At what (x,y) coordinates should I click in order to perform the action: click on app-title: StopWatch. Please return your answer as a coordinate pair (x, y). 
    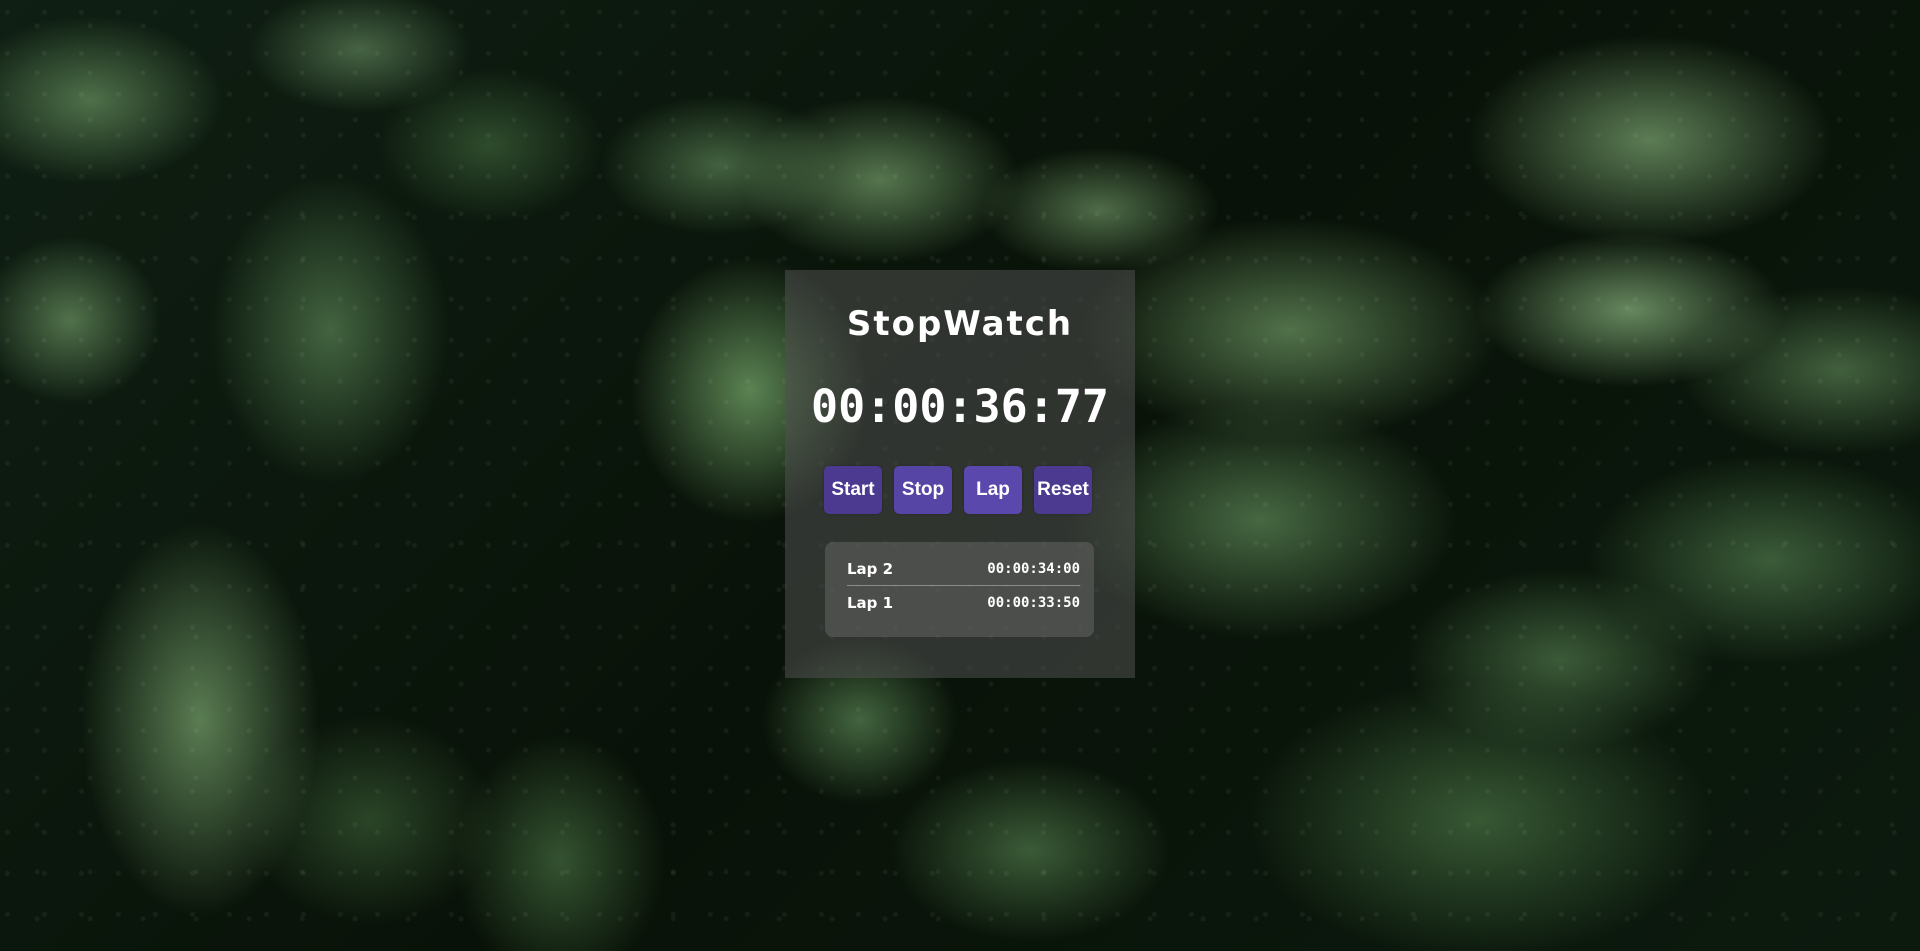
    Looking at the image, I should click on (960, 324).